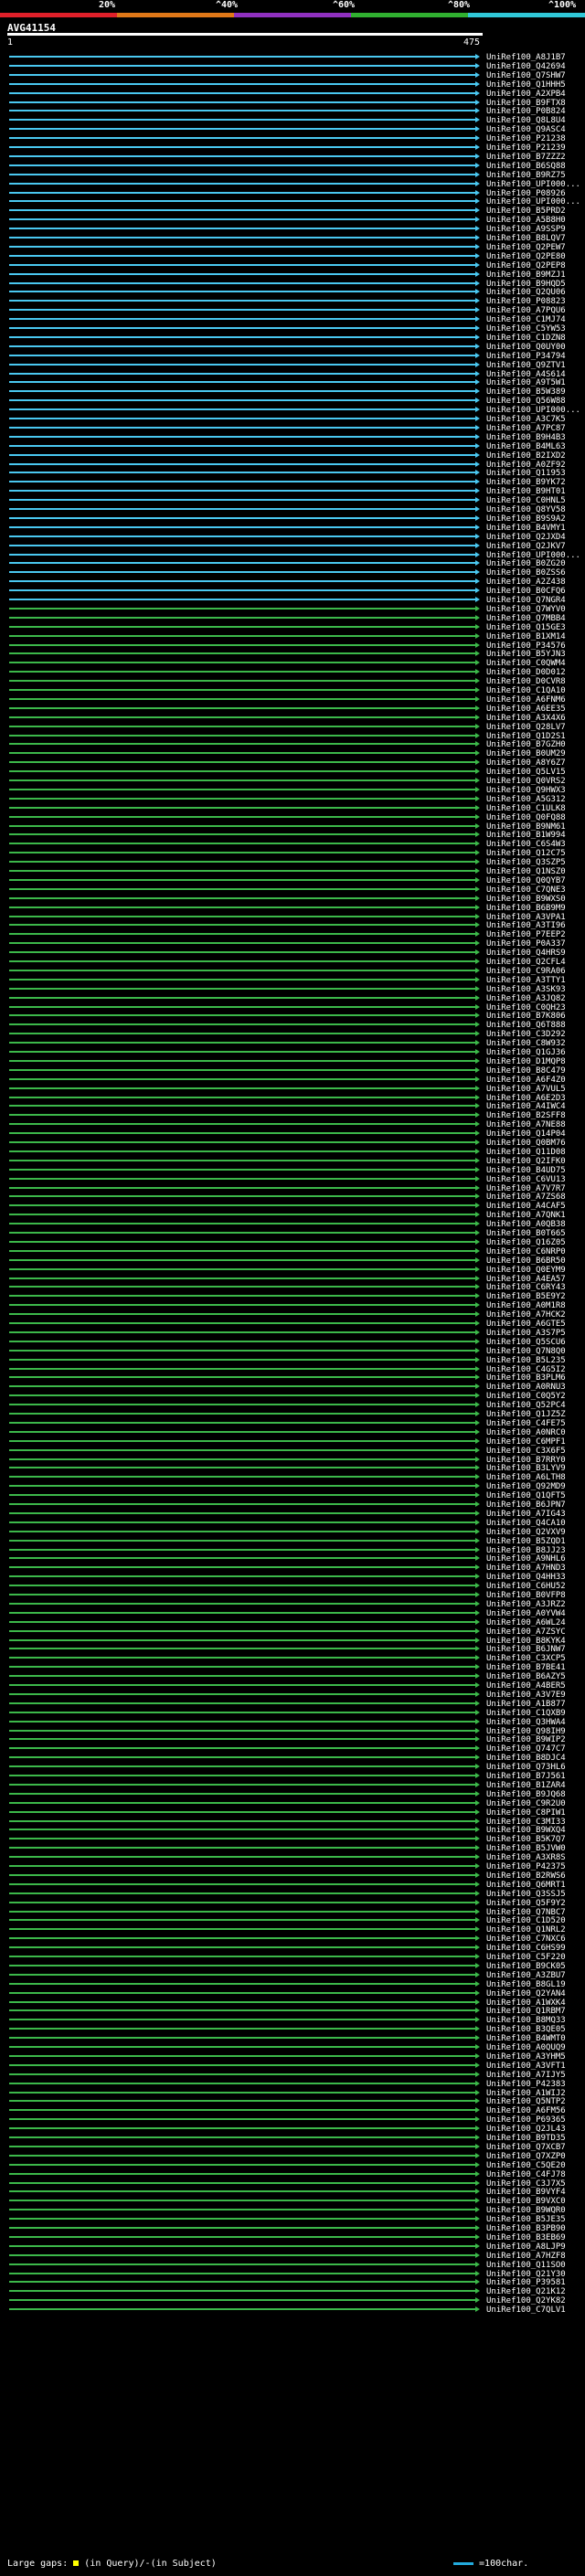 The height and width of the screenshot is (2576, 585). What do you see at coordinates (526, 1622) in the screenshot?
I see `hit-accession-link: UniRef100_A6WL24` at bounding box center [526, 1622].